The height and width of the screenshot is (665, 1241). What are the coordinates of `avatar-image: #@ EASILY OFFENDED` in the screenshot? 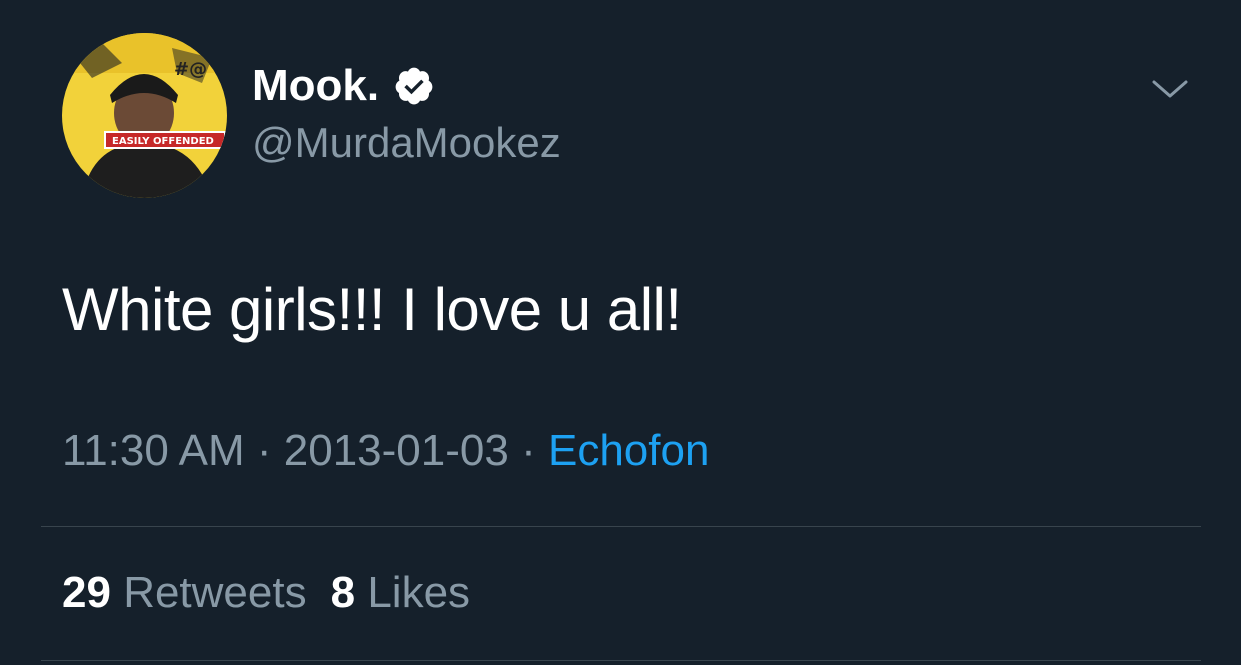 It's located at (144, 115).